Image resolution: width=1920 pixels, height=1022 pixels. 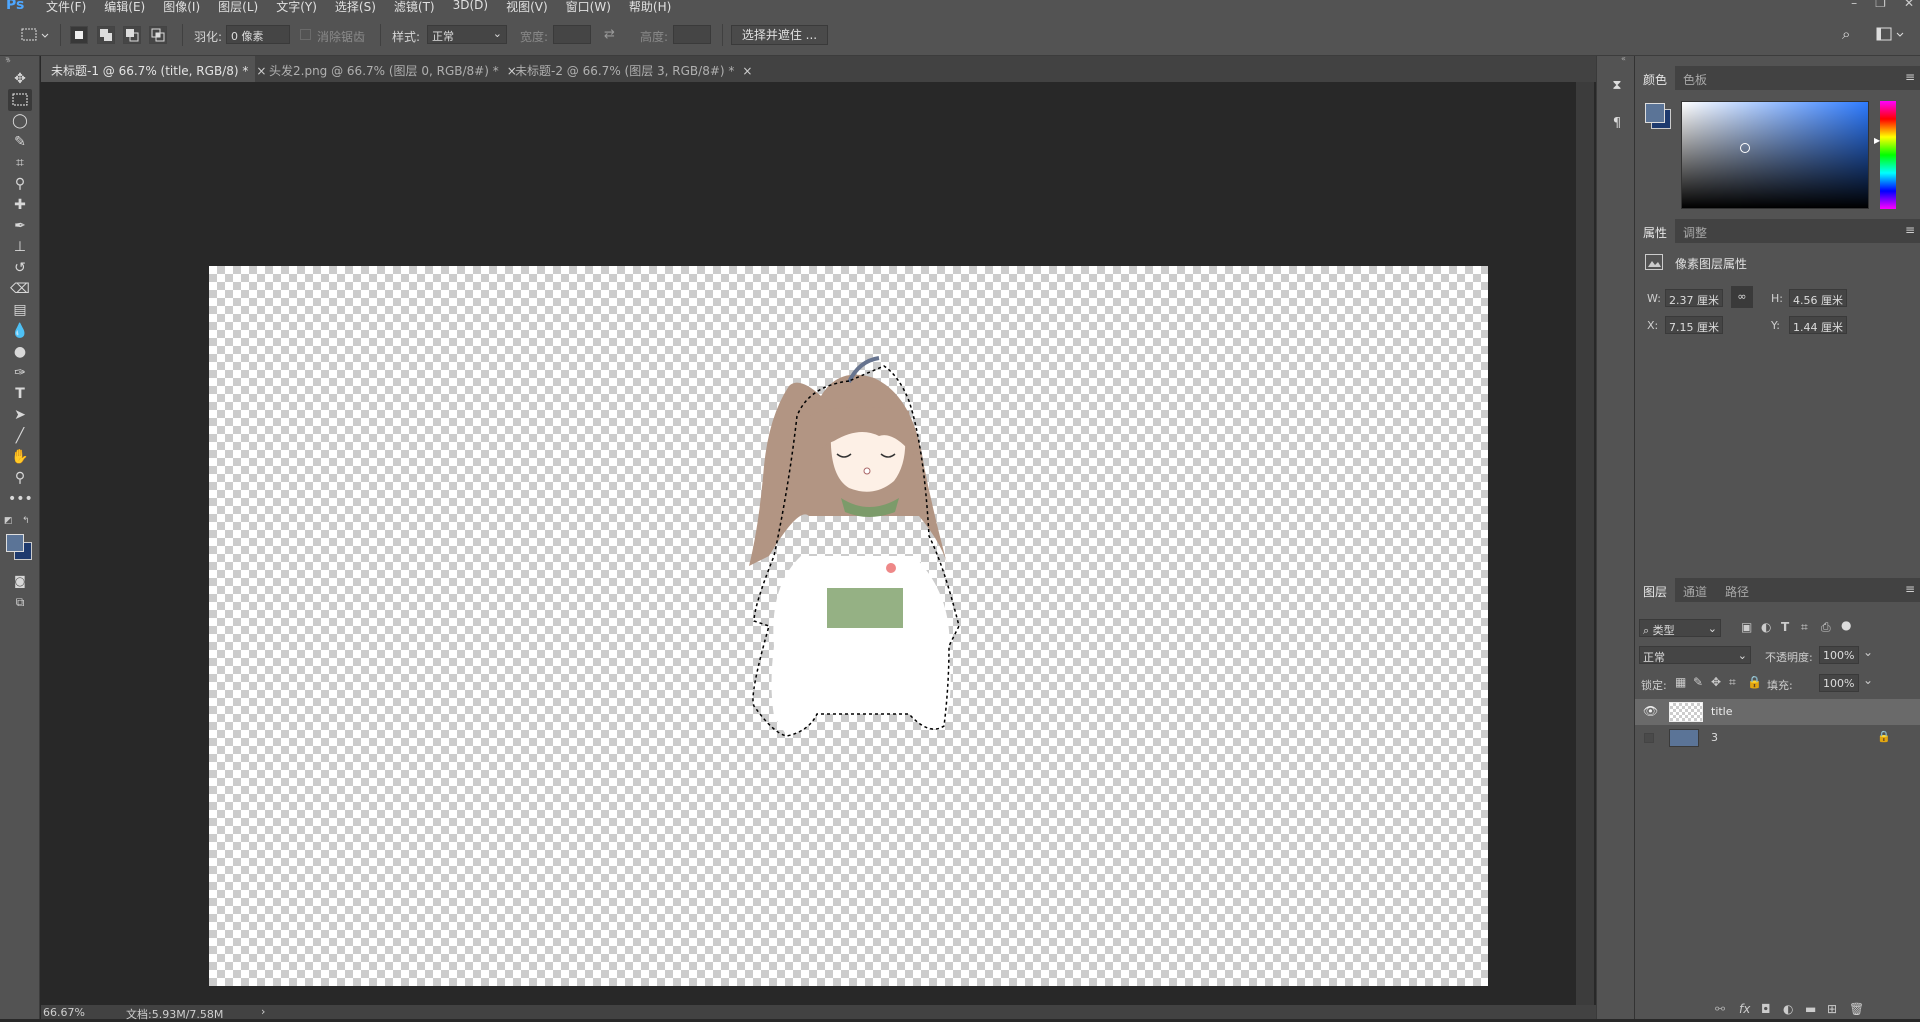 What do you see at coordinates (1617, 88) in the screenshot?
I see `history-panel-icon: ⧗` at bounding box center [1617, 88].